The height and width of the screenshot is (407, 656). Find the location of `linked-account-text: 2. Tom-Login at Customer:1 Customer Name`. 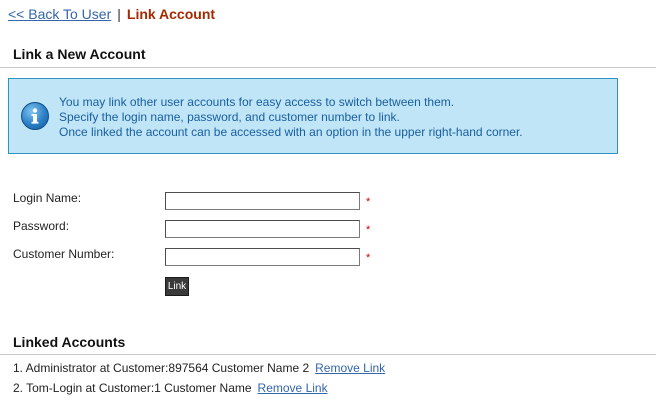

linked-account-text: 2. Tom-Login at Customer:1 Customer Name is located at coordinates (132, 388).